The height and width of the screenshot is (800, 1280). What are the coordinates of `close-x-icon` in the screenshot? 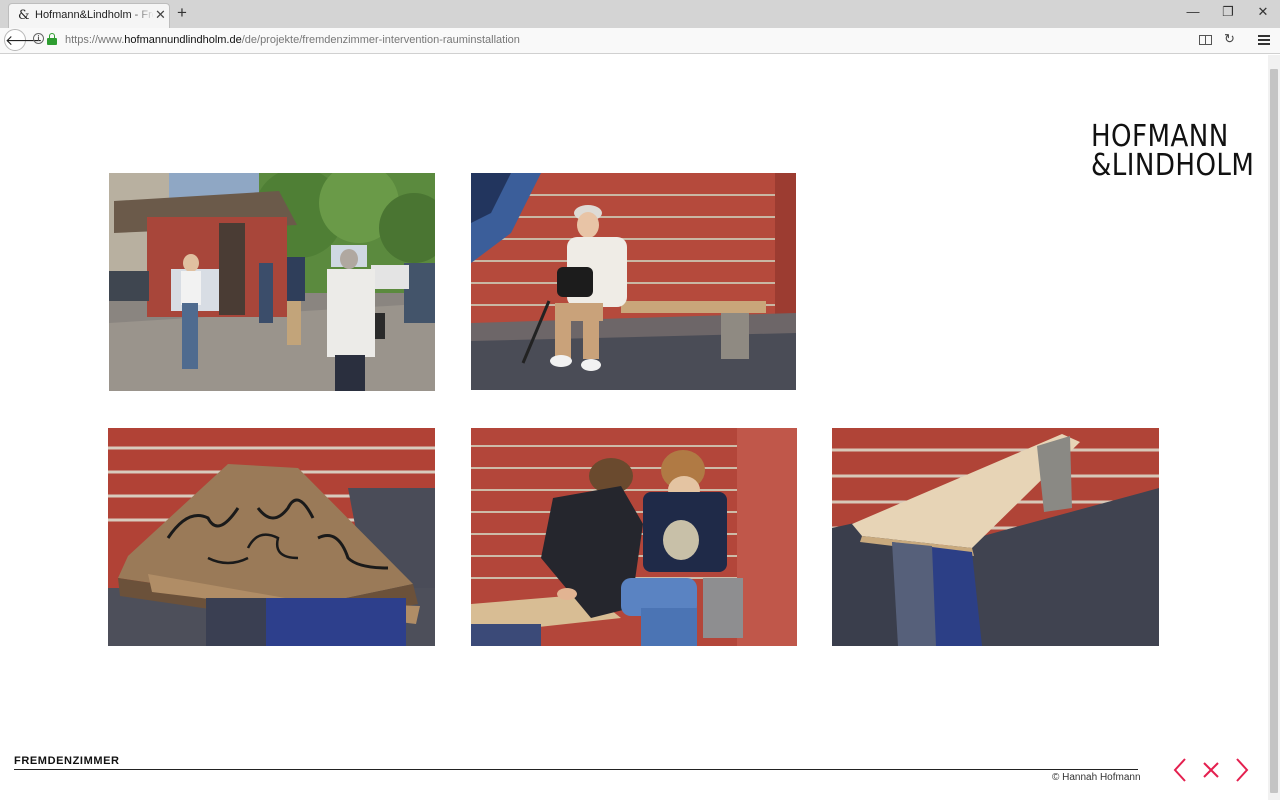 It's located at (1211, 770).